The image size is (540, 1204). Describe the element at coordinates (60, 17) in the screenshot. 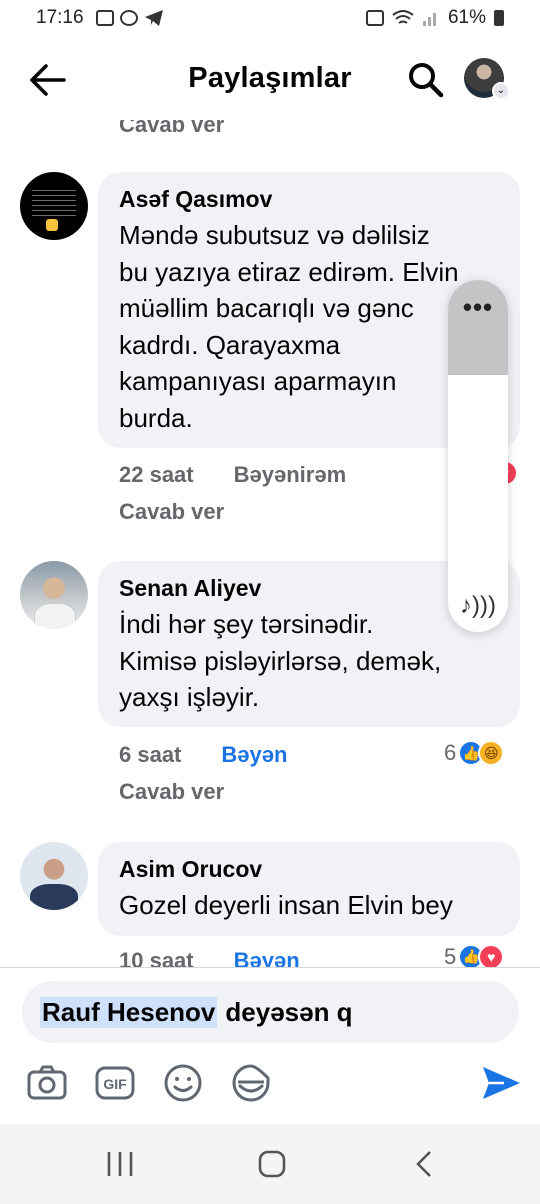

I see `status-time: 17:16` at that location.